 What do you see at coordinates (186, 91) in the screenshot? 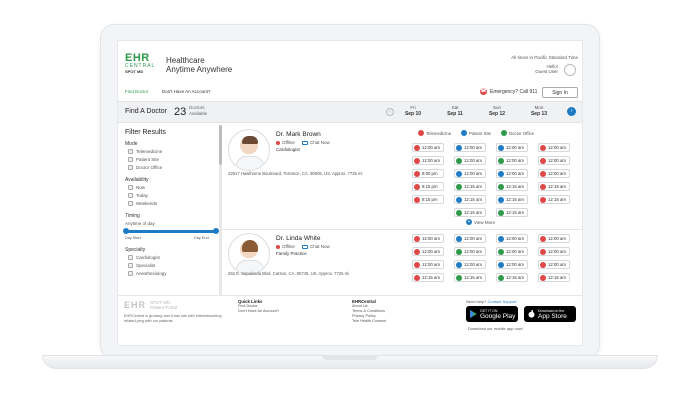
I see `nav-no-account: Don't Have An Account?` at bounding box center [186, 91].